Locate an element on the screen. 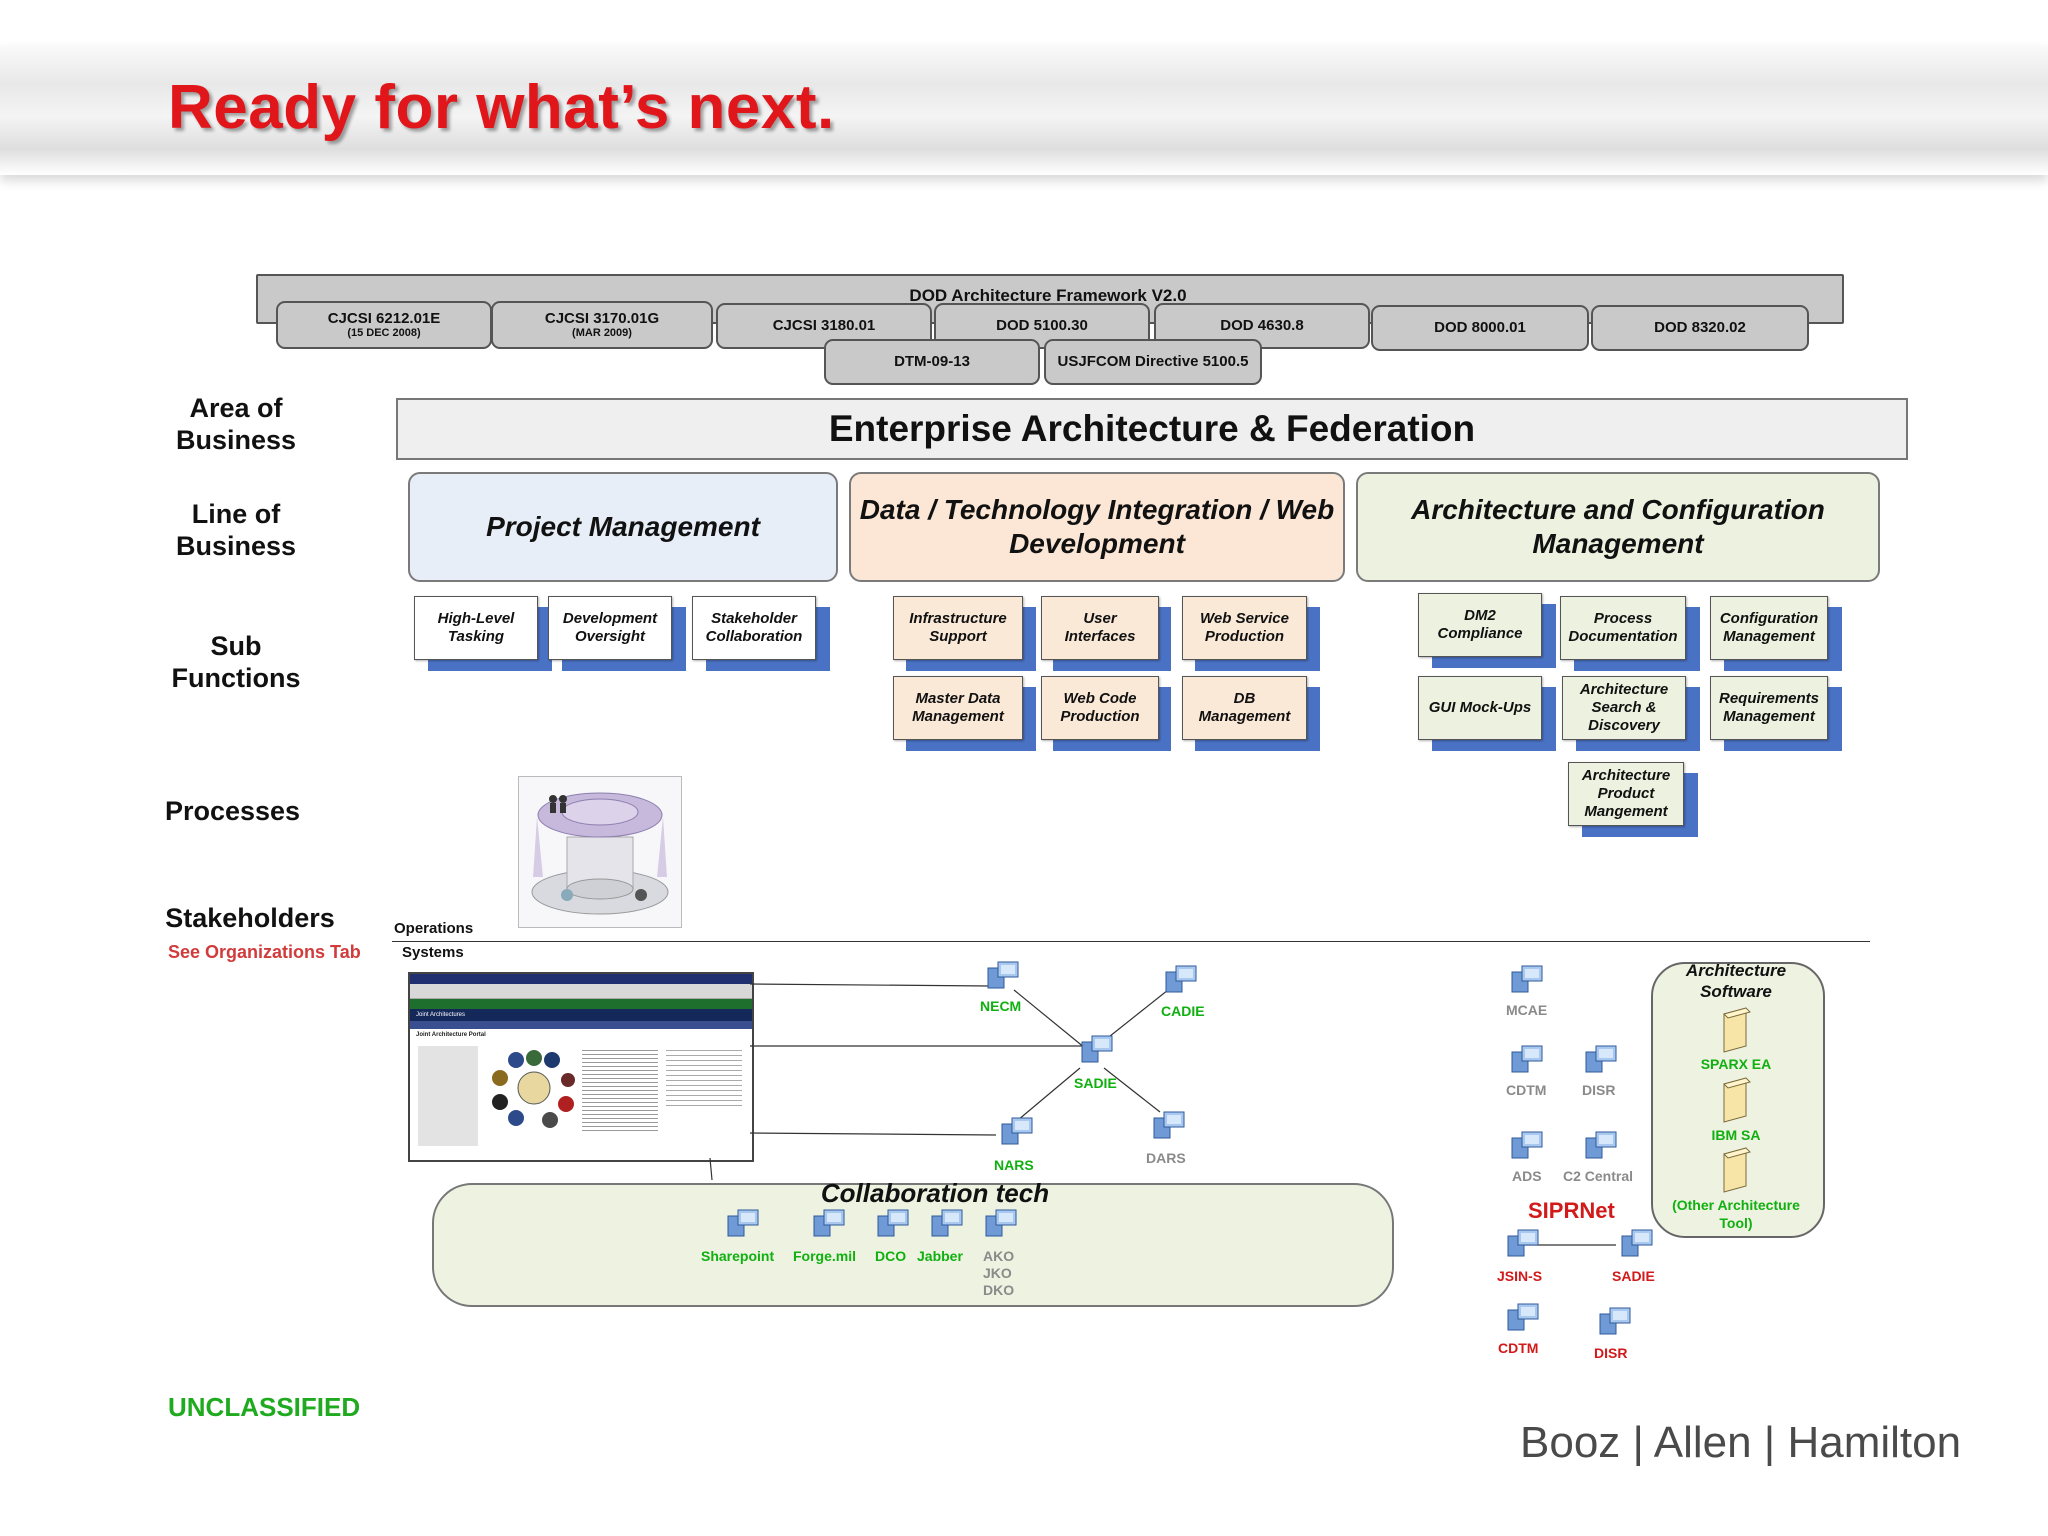 This screenshot has height=1536, width=2048. node-dars-label: DARS is located at coordinates (1166, 1158).